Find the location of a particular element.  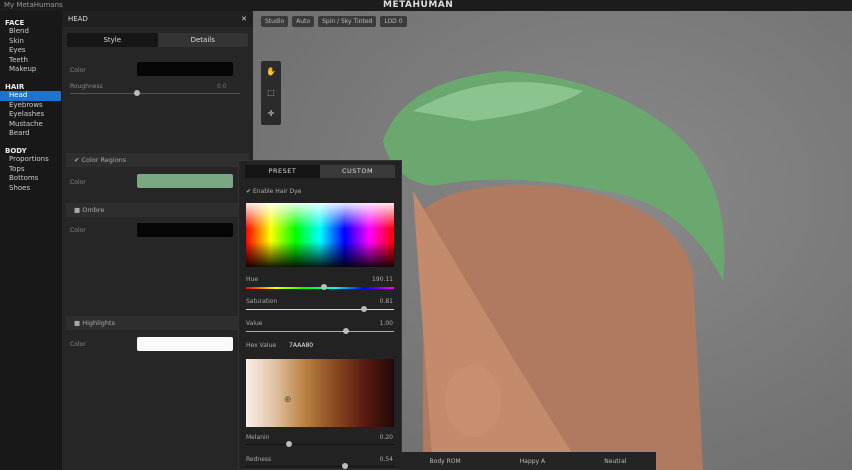

hue-value: 190.11 is located at coordinates (382, 279).